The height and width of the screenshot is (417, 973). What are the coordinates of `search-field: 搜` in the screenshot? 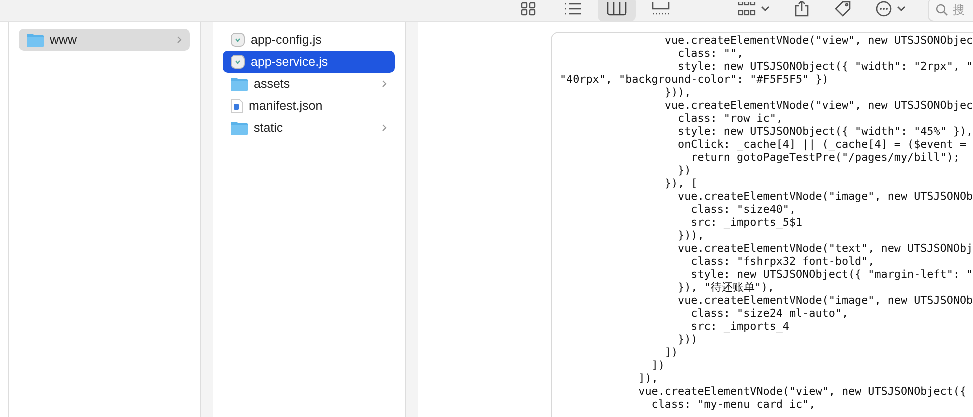 It's located at (950, 11).